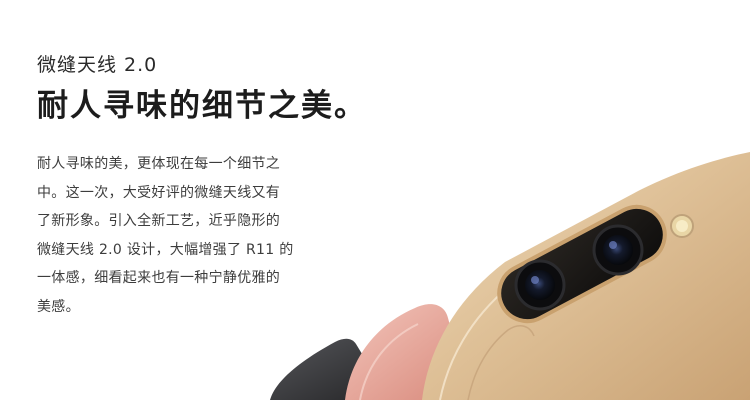  Describe the element at coordinates (159, 164) in the screenshot. I see `description-line: 耐人寻味的美，更体现在每一个细节之` at that location.